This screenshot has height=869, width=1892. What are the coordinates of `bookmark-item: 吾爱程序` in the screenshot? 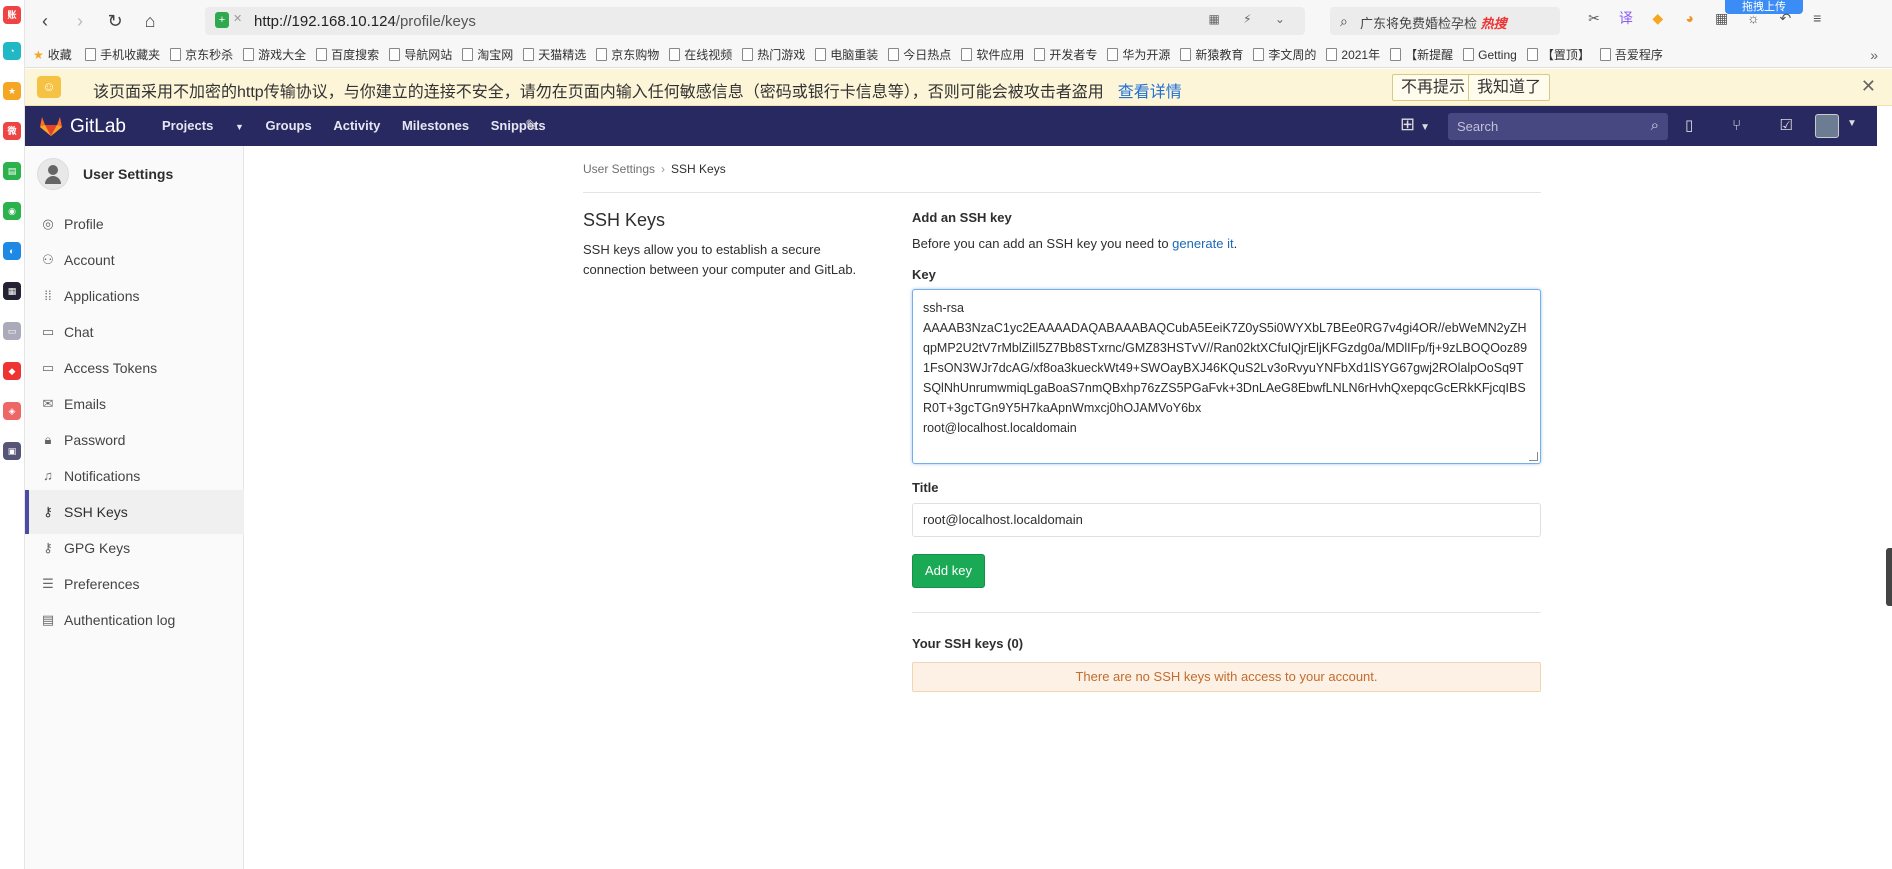 It's located at (1631, 54).